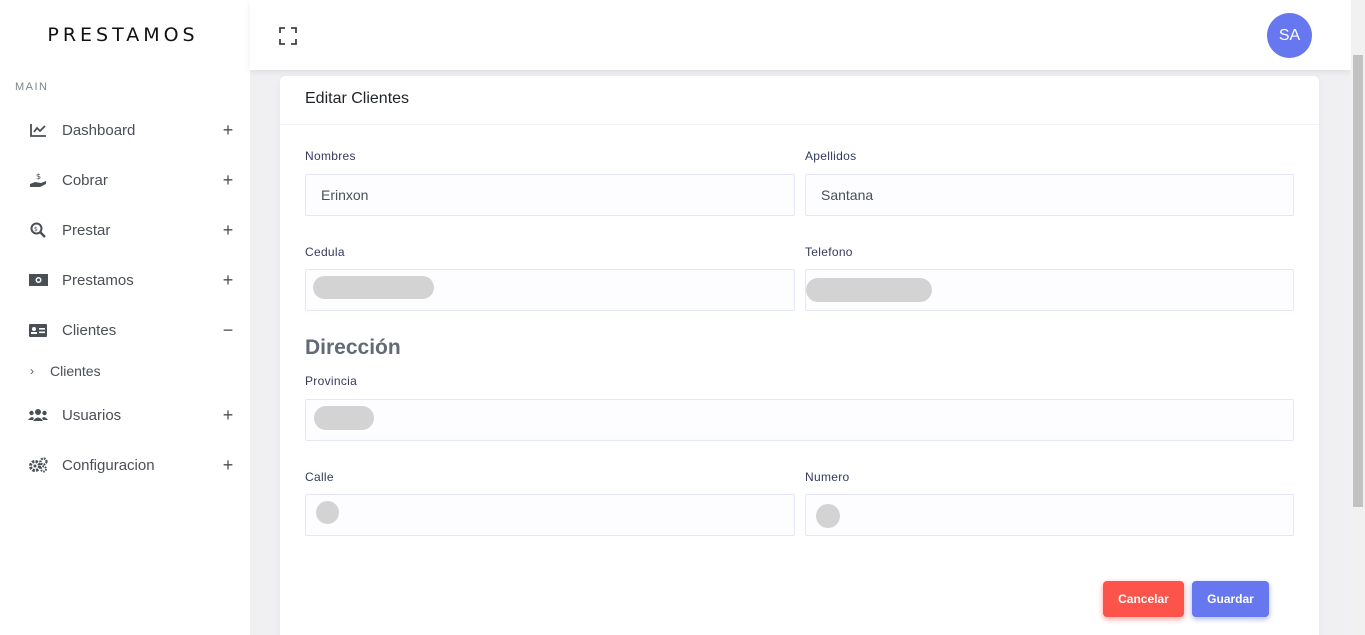  Describe the element at coordinates (228, 330) in the screenshot. I see `collapse-icon: −` at that location.